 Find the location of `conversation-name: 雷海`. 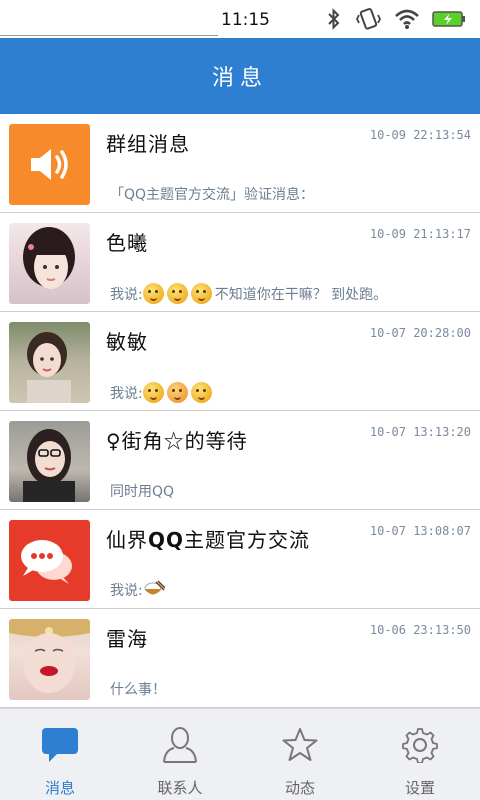

conversation-name: 雷海 is located at coordinates (127, 639).